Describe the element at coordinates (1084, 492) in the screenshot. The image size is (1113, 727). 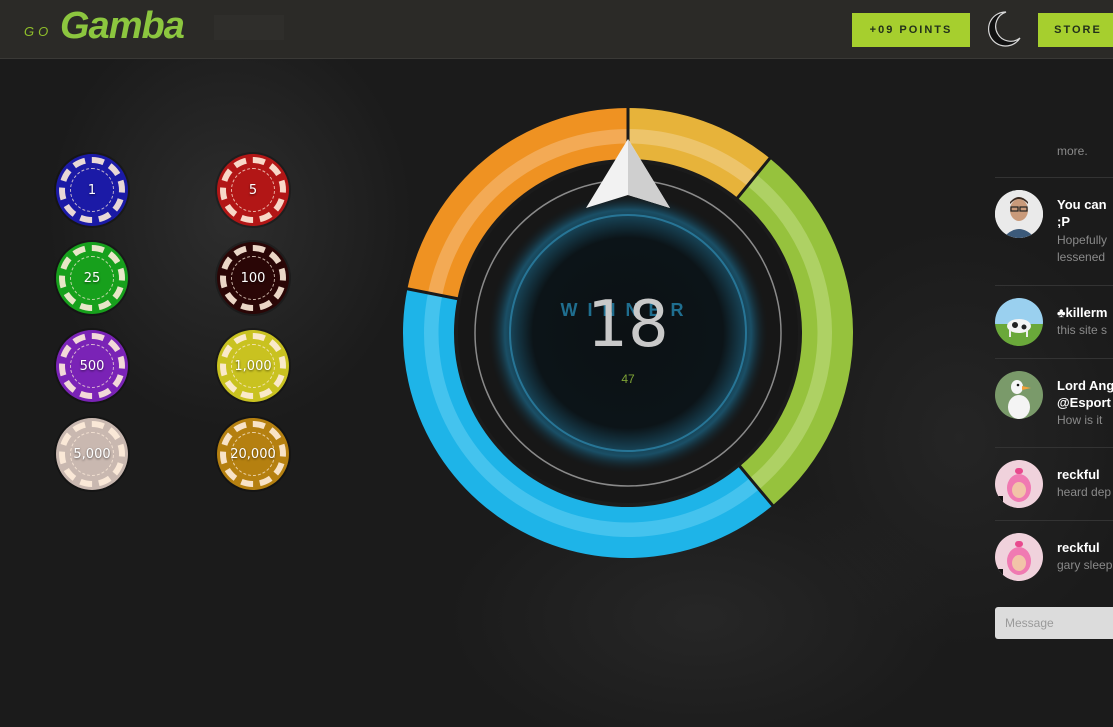
I see `chat-message-text: heard dep` at that location.